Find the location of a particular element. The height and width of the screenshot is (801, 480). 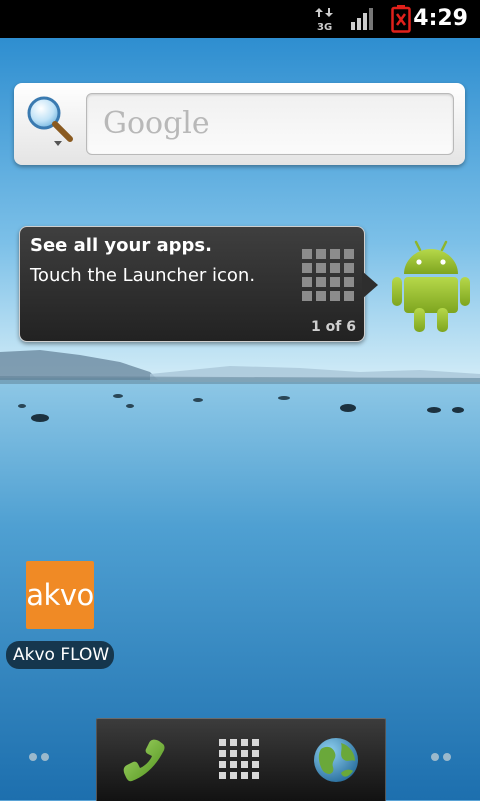

google-search-widget: Google is located at coordinates (239, 124).